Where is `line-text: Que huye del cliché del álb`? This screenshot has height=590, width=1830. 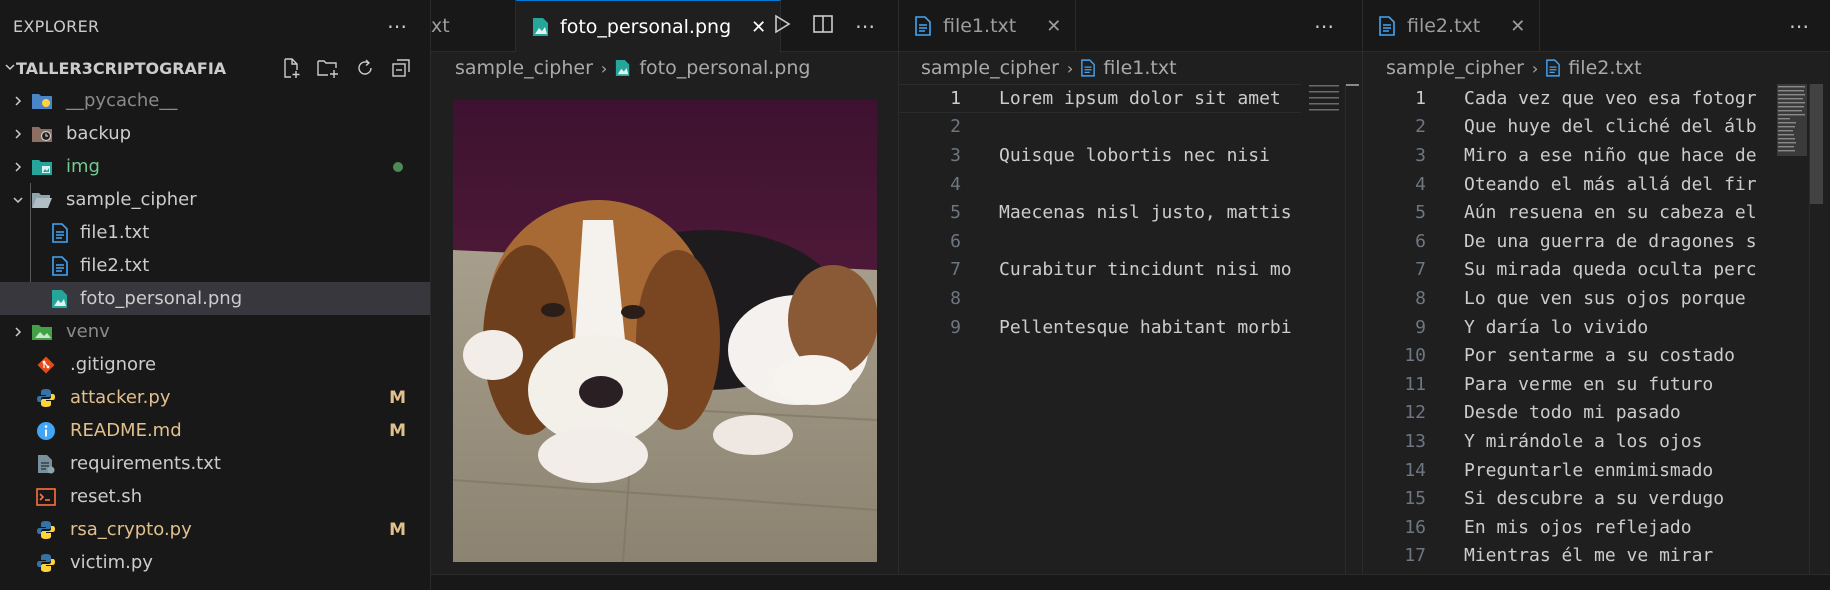
line-text: Que huye del cliché del álb is located at coordinates (1610, 127).